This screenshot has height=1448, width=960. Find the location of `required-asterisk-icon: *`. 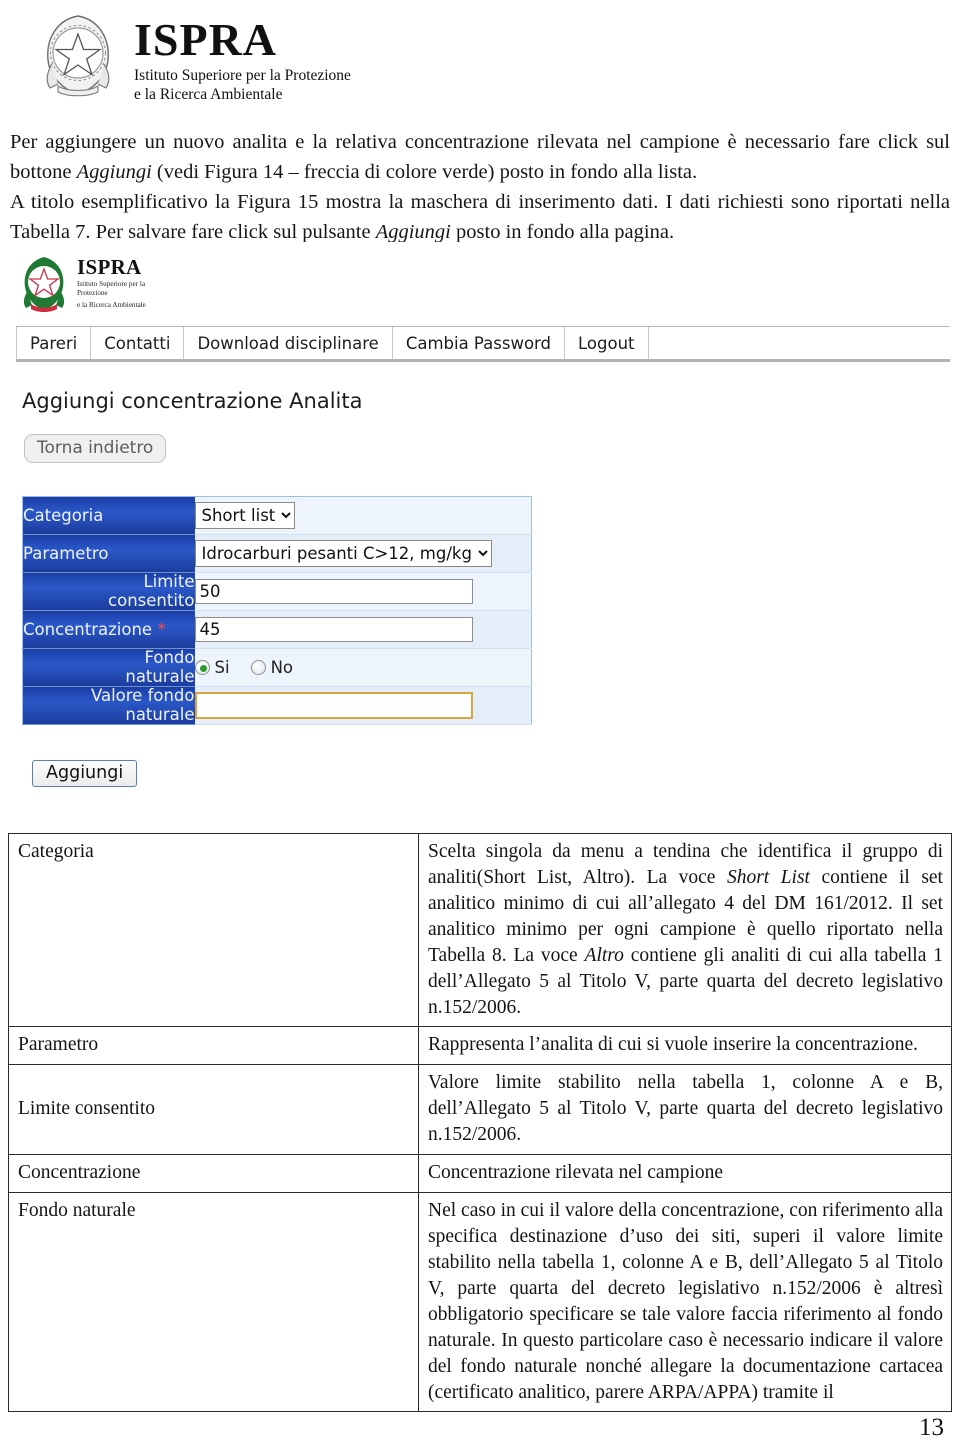

required-asterisk-icon: * is located at coordinates (161, 629).